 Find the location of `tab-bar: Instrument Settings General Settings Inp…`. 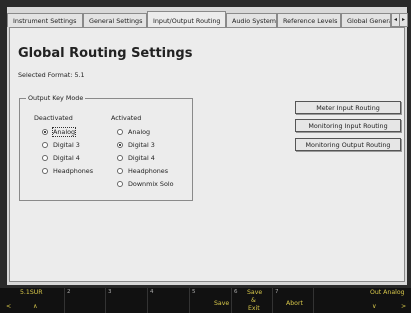

tab-bar: Instrument Settings General Settings Inp… is located at coordinates (207, 19).